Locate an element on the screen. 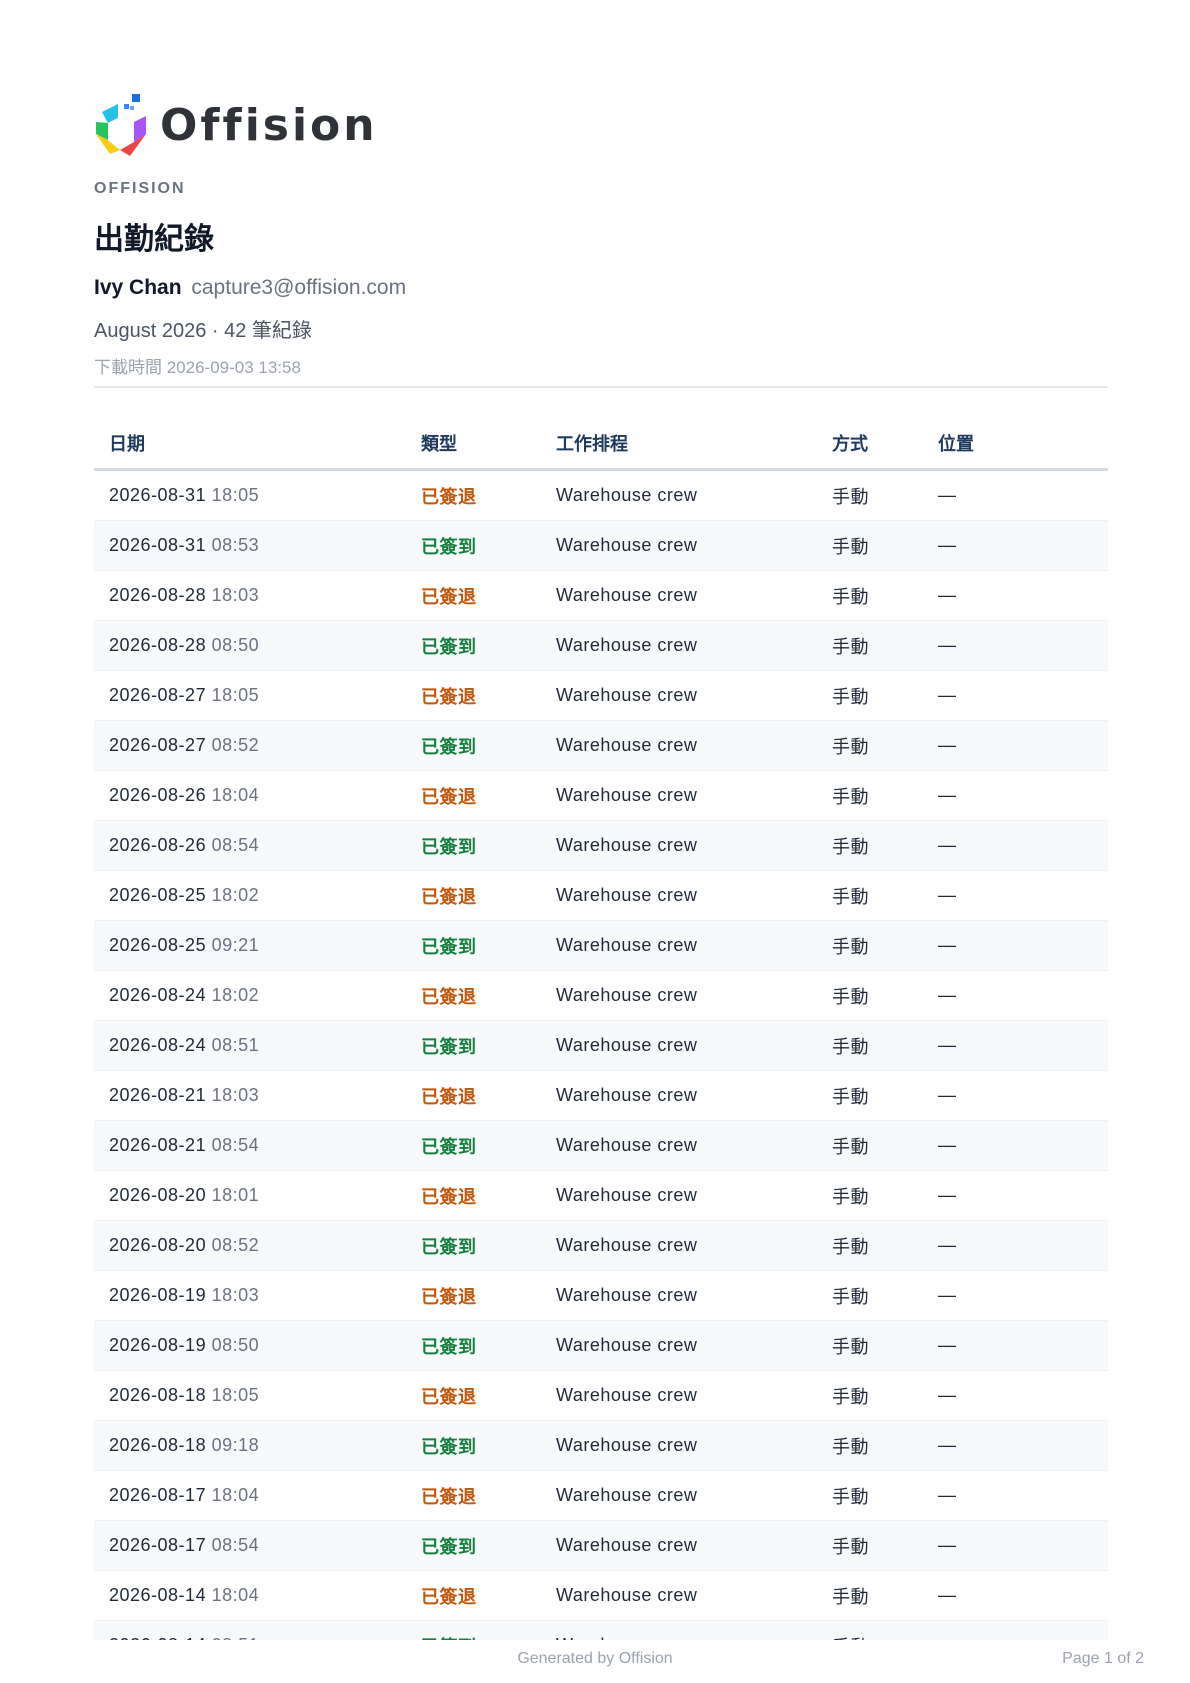  date-cell: 2026-08-25 09:21 is located at coordinates (250, 945).